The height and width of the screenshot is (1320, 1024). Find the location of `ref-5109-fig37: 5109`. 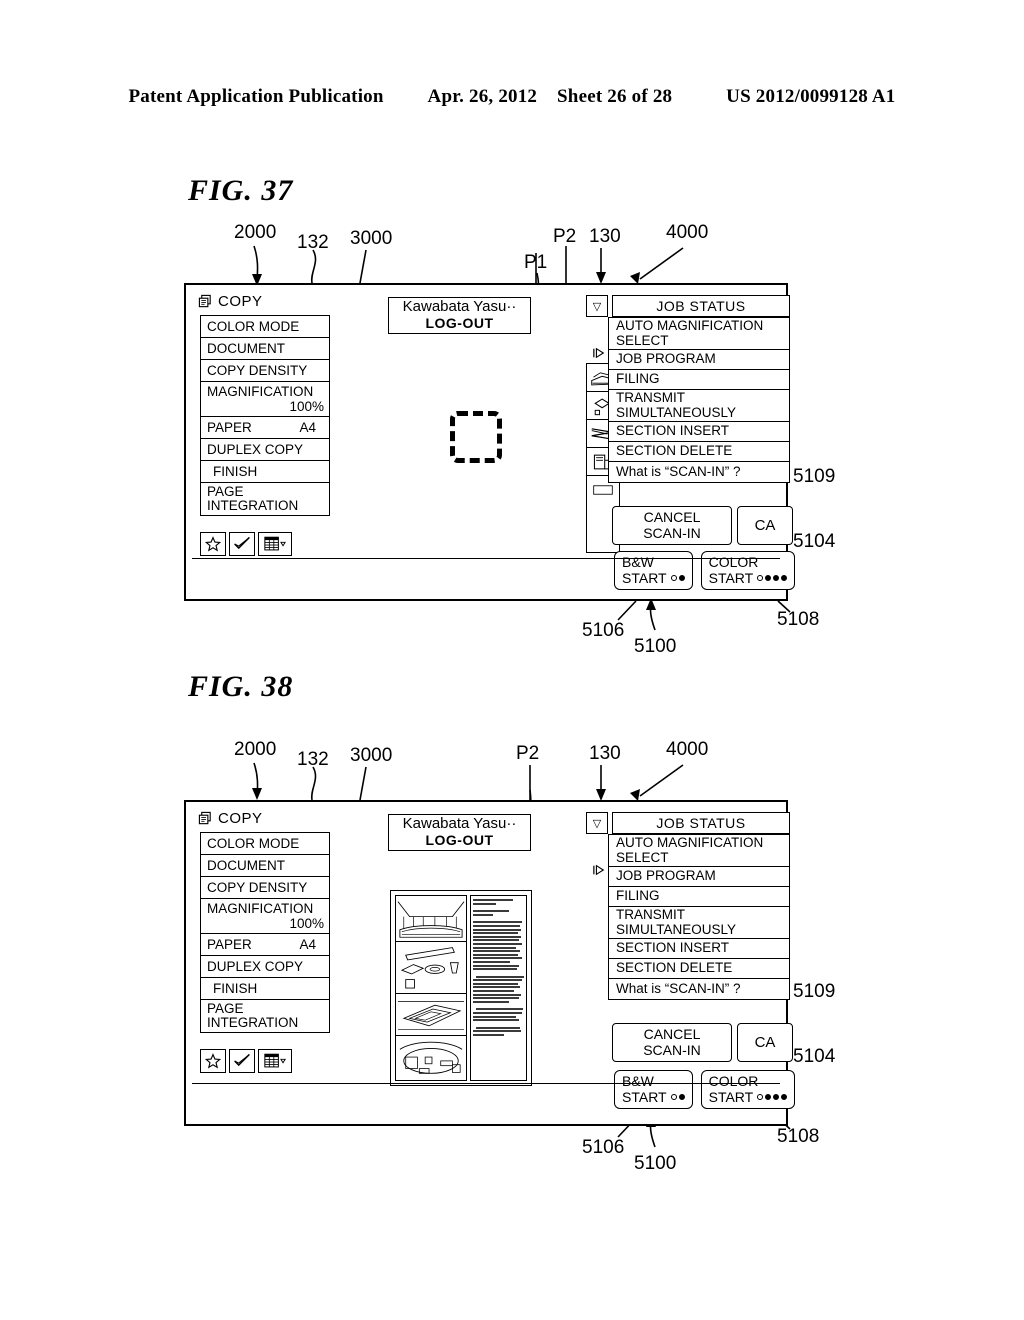

ref-5109-fig37: 5109 is located at coordinates (814, 476).